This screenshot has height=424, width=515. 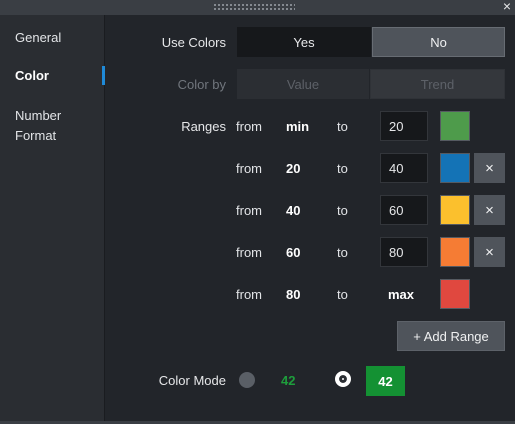 What do you see at coordinates (193, 42) in the screenshot?
I see `use-colors-label: Use Colors` at bounding box center [193, 42].